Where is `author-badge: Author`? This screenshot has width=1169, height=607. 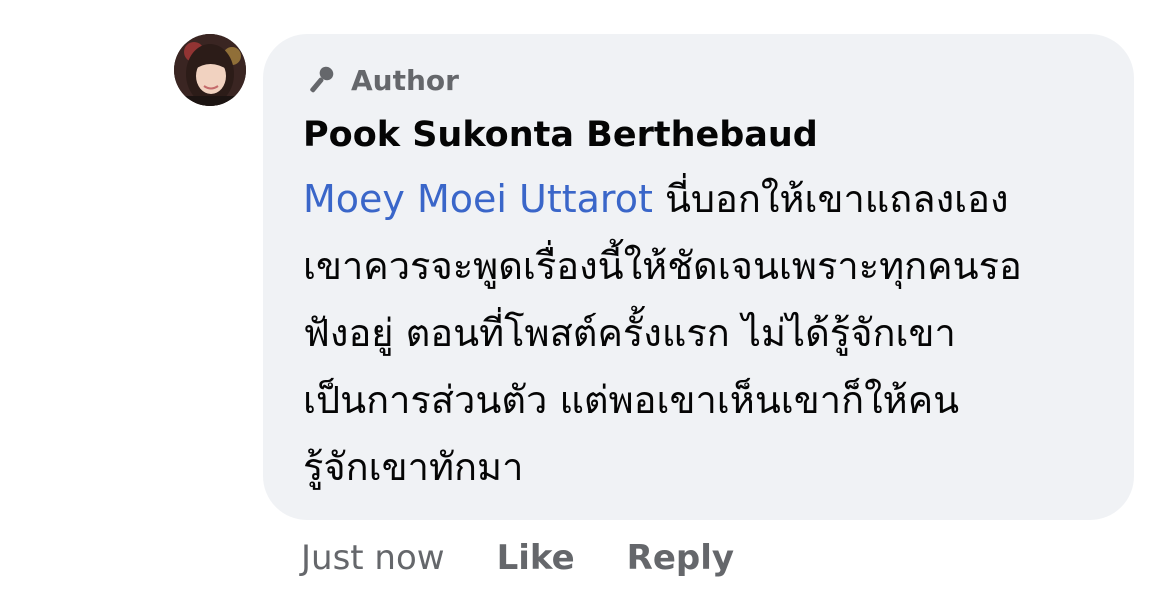 author-badge: Author is located at coordinates (698, 80).